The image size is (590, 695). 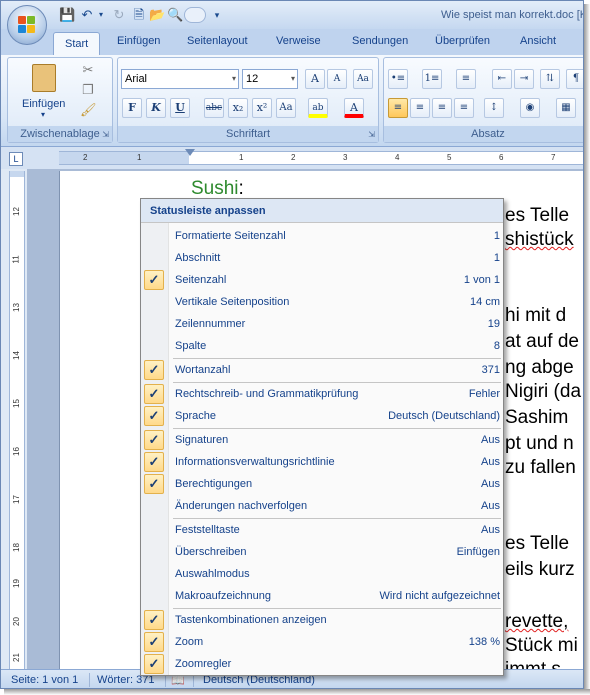 I want to click on menu-item: ✓ Zoom 138 %, so click(x=322, y=642).